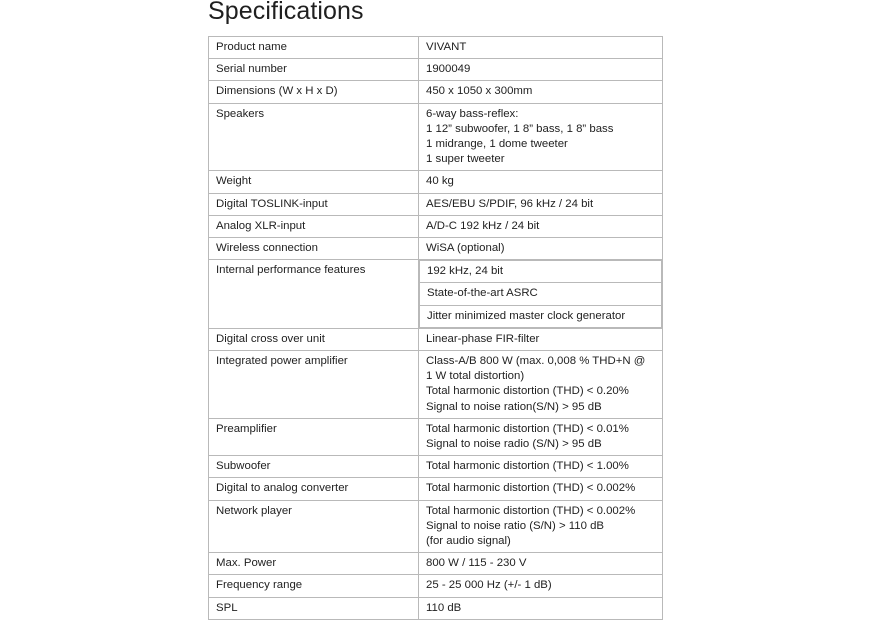 Image resolution: width=870 pixels, height=620 pixels. I want to click on spec-value-cell: 25 - 25 000 Hz (+/- 1 dB), so click(540, 586).